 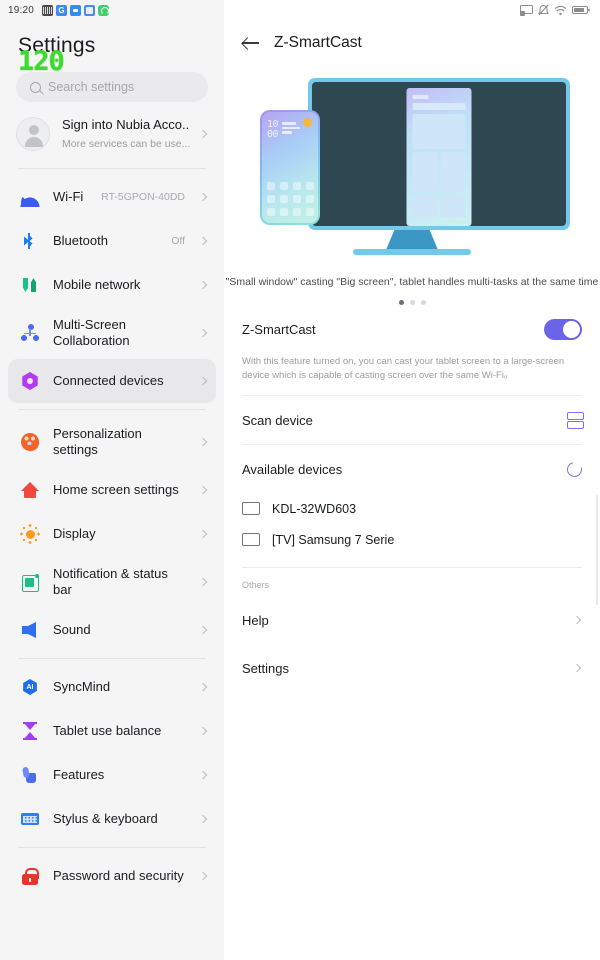 What do you see at coordinates (41, 61) in the screenshot?
I see `refresh-rate-overlay: 120` at bounding box center [41, 61].